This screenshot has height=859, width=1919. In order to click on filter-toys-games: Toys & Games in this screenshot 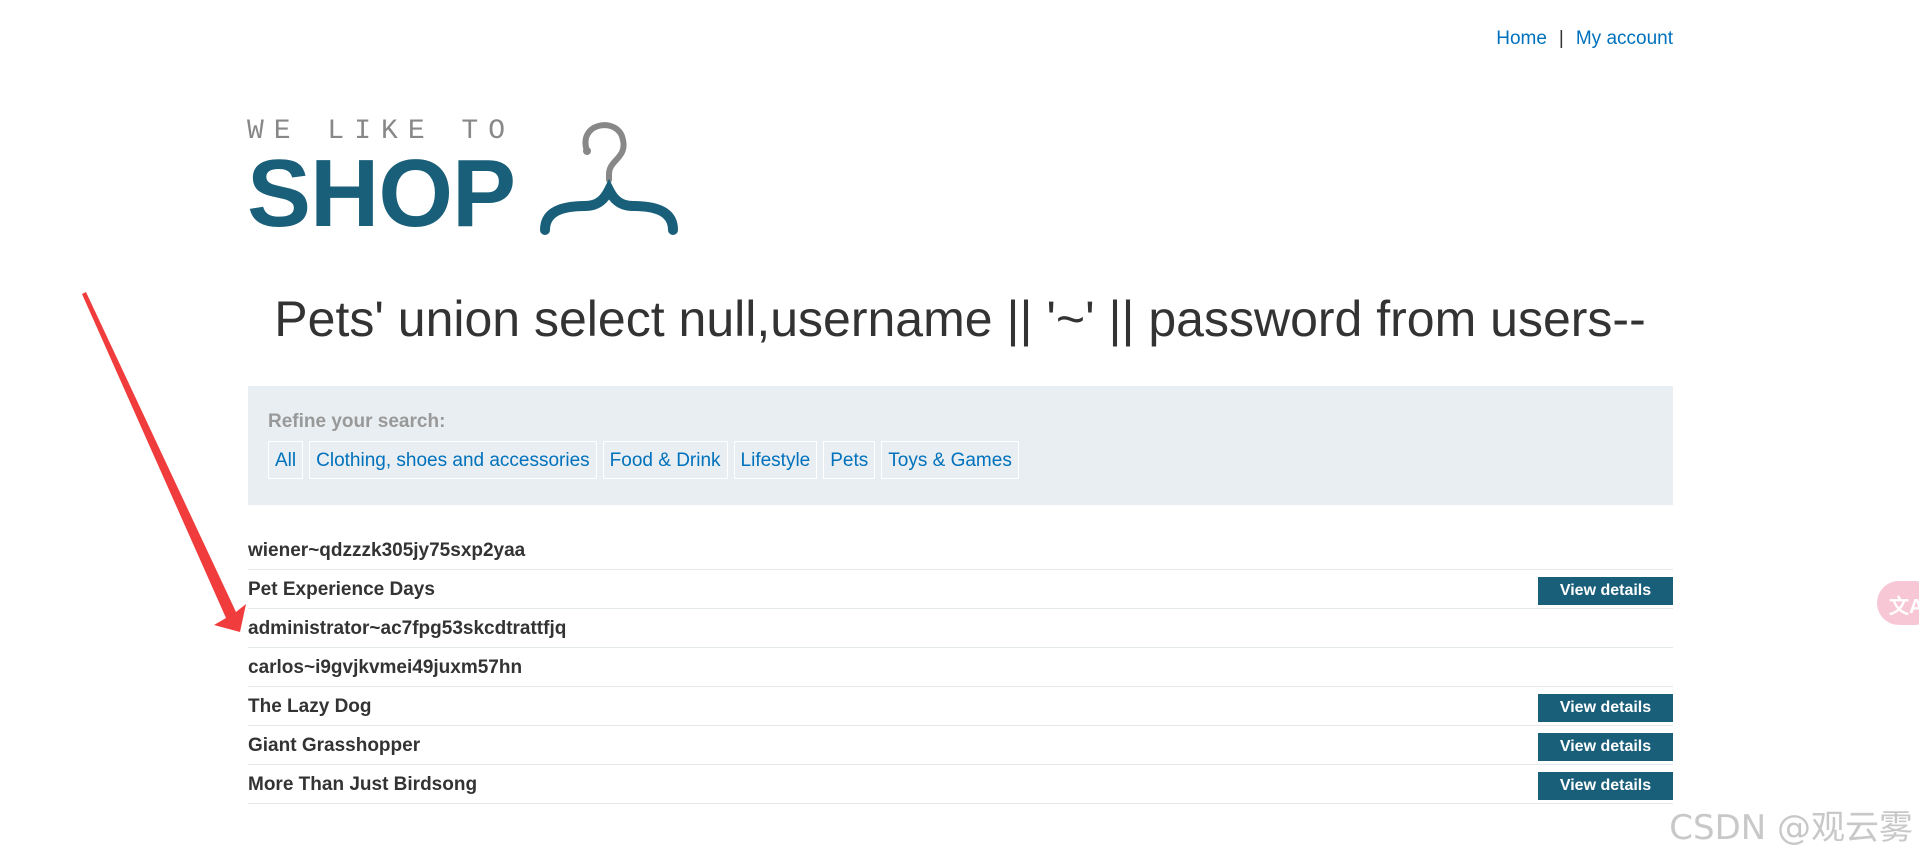, I will do `click(950, 460)`.